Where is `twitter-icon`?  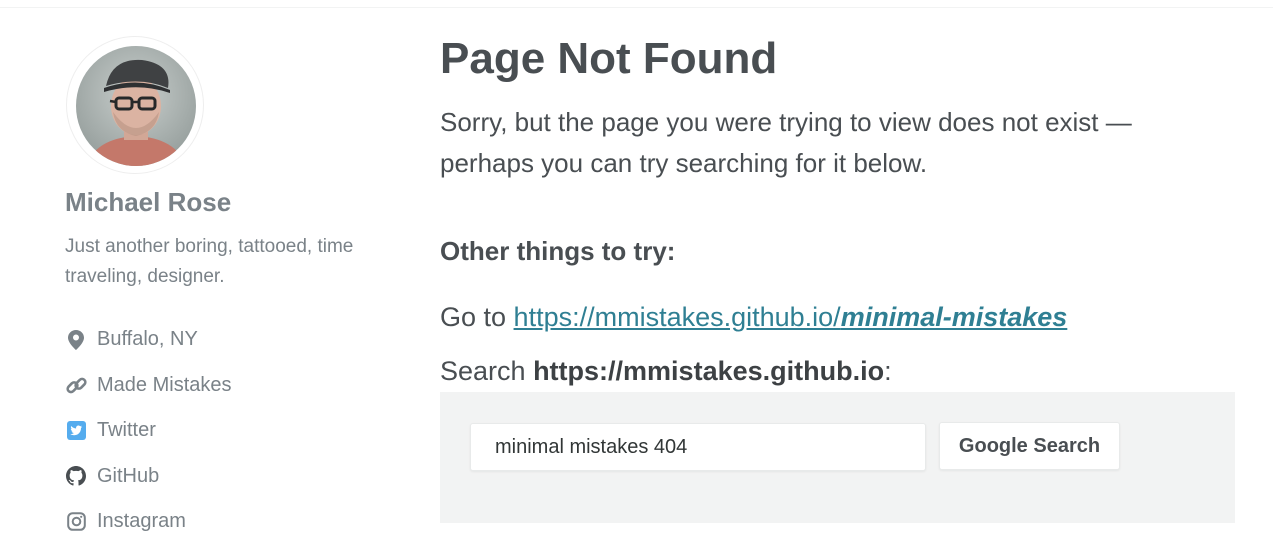
twitter-icon is located at coordinates (76, 431).